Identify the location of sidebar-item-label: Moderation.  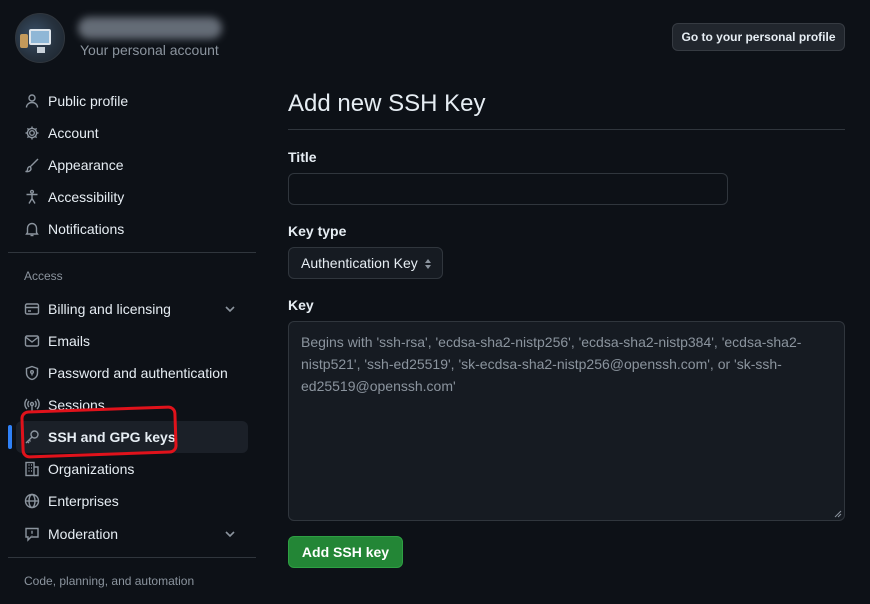
(83, 534).